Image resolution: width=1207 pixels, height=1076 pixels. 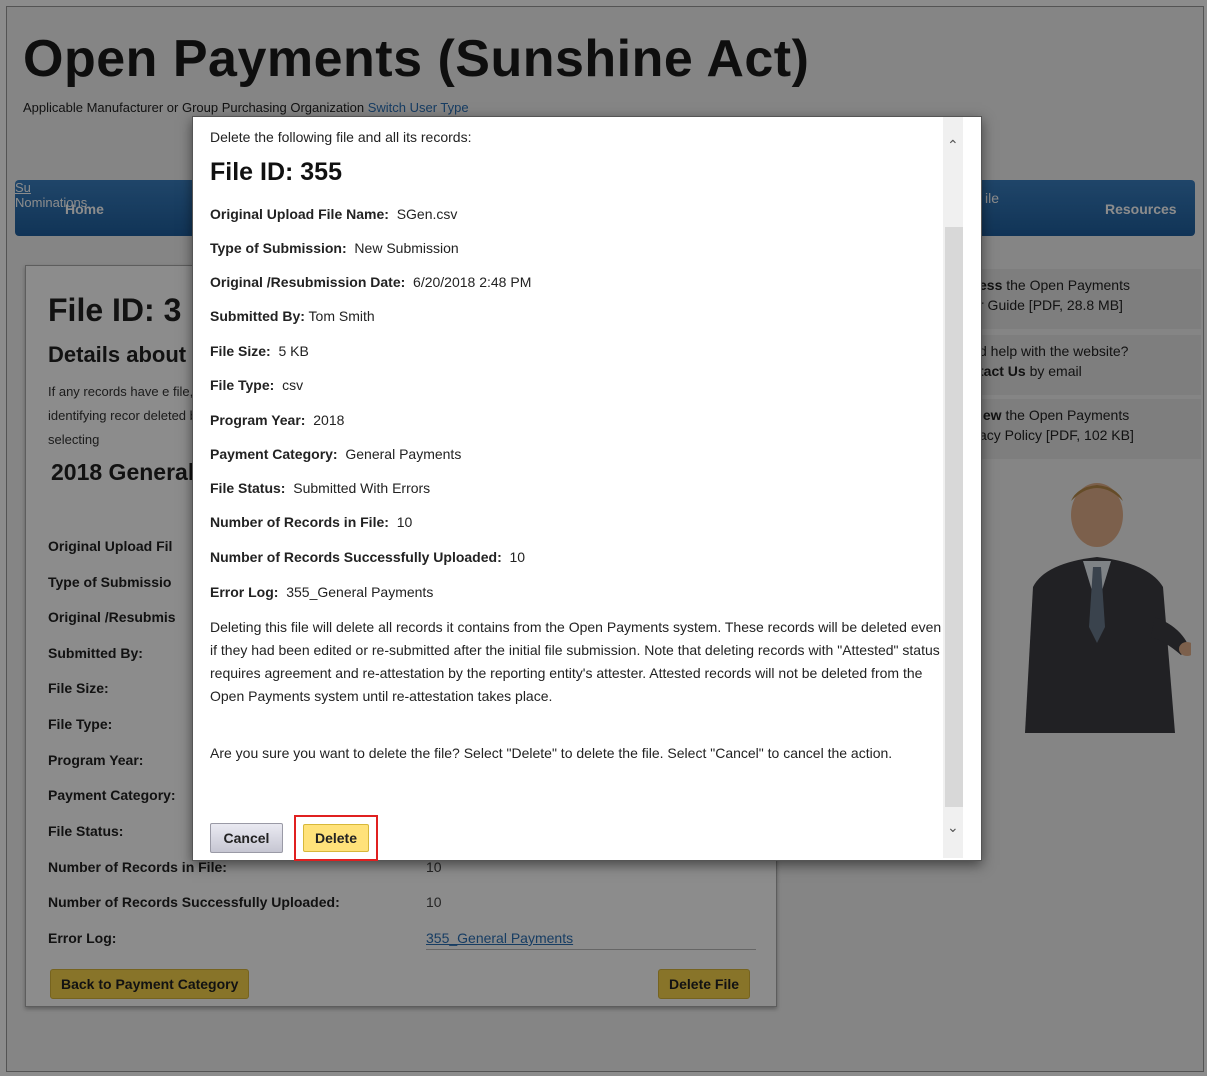 I want to click on field-value: 6/20/2018 2:48 PM, so click(x=472, y=282).